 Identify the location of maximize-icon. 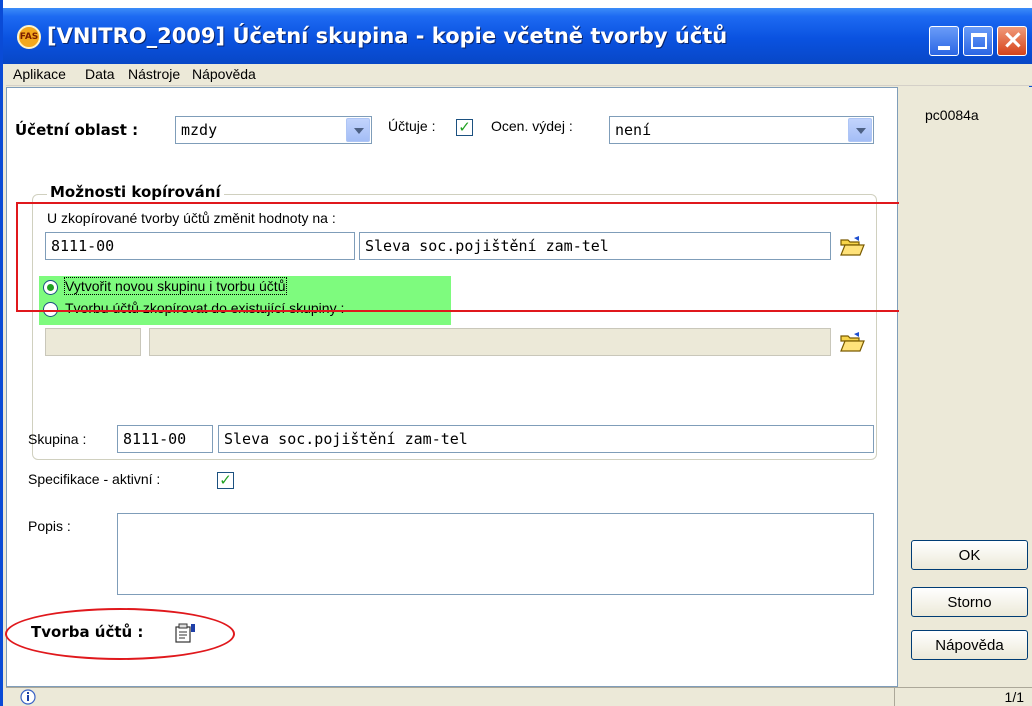
(979, 41).